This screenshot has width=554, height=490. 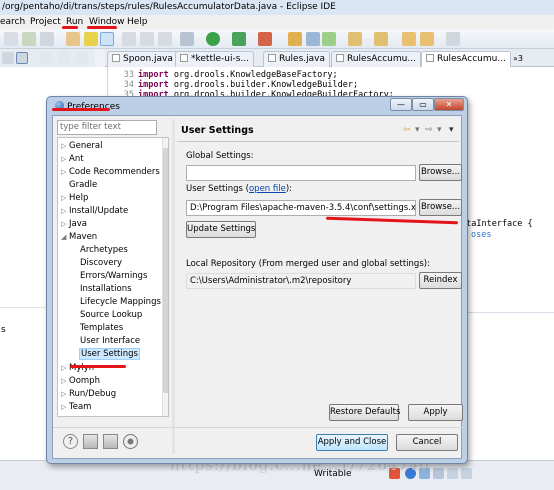 I want to click on tree-item-discovery: Discovery, so click(x=101, y=263).